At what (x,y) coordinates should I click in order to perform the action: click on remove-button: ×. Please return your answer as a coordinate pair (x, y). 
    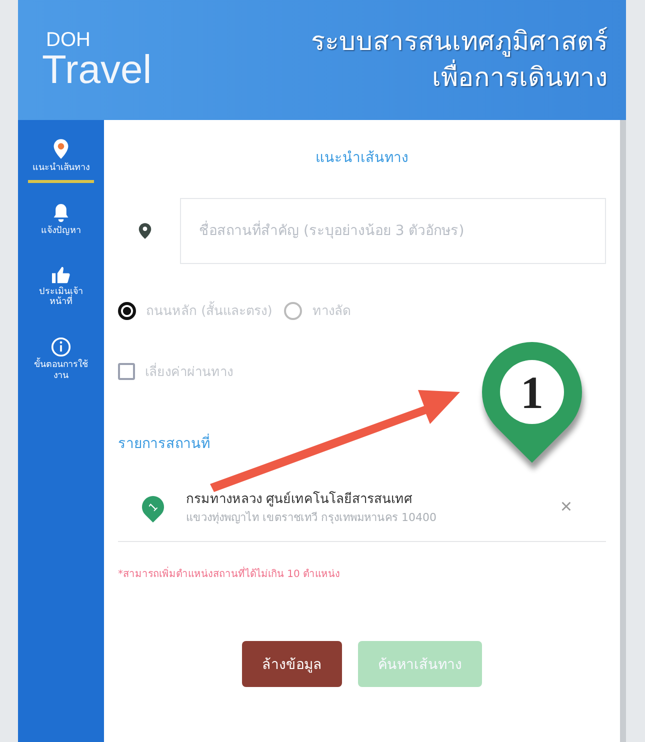
    Looking at the image, I should click on (566, 507).